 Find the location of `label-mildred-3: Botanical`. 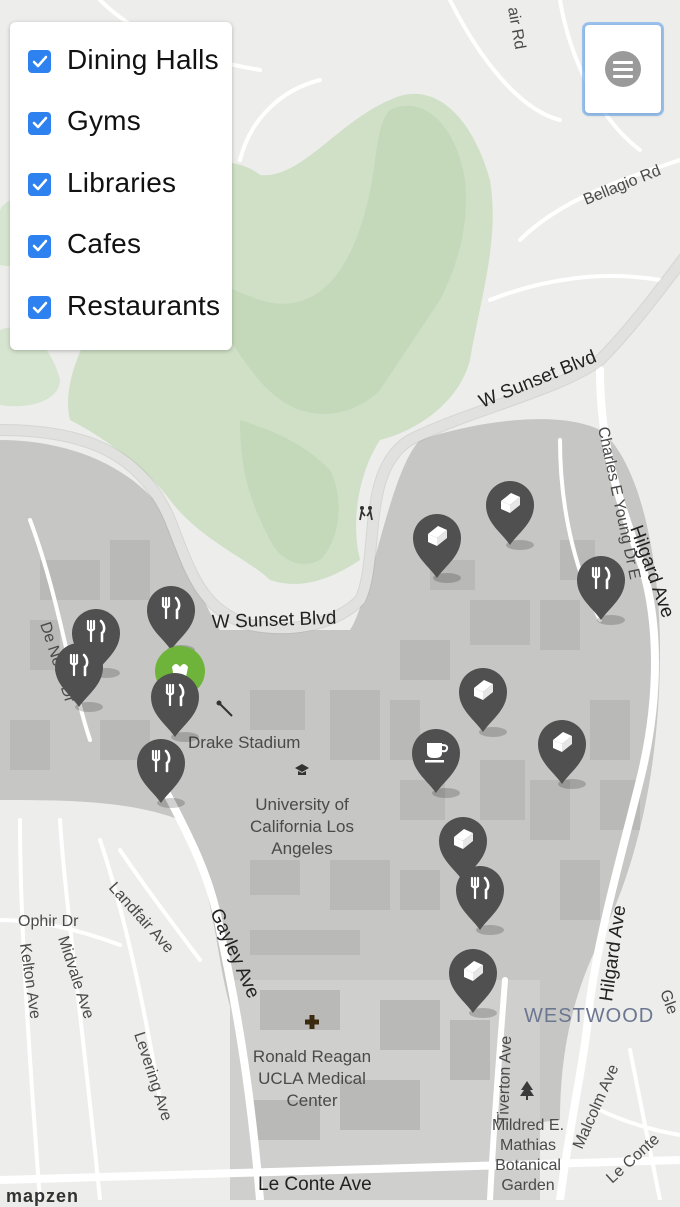

label-mildred-3: Botanical is located at coordinates (528, 1165).